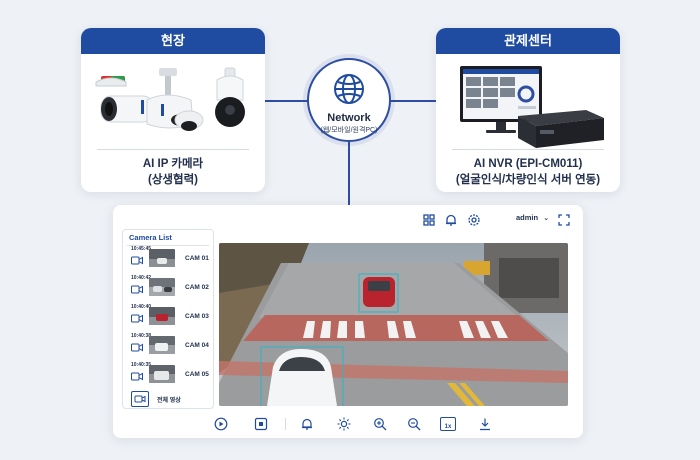 Image resolution: width=700 pixels, height=460 pixels. What do you see at coordinates (307, 424) in the screenshot?
I see `alarm-bell-icon` at bounding box center [307, 424].